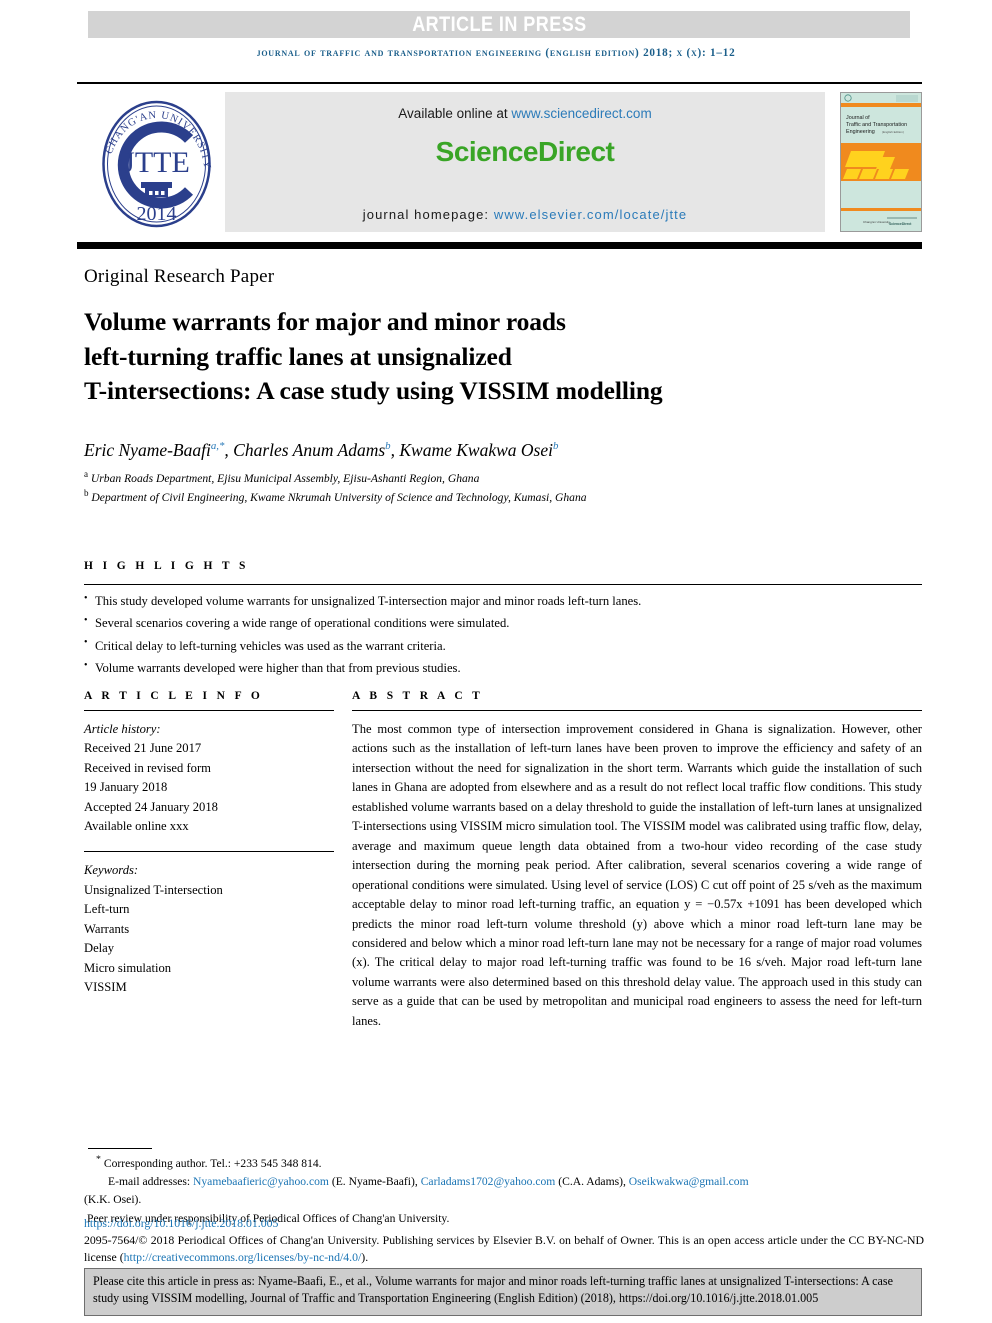  Describe the element at coordinates (637, 710) in the screenshot. I see `abstract-divider` at that location.